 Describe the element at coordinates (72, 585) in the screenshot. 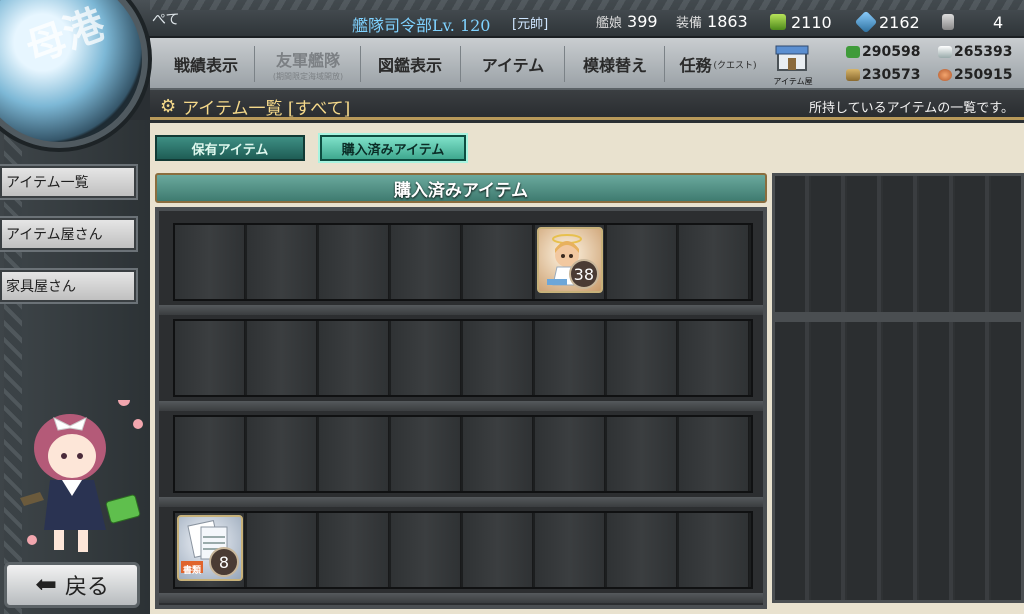

I see `back-button: ⬅ 戻る` at that location.